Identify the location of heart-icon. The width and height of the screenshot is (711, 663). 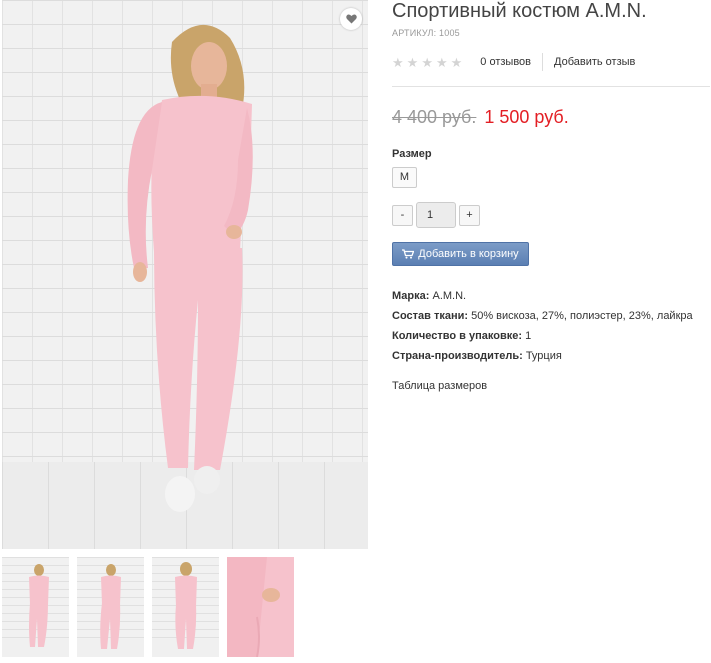
(351, 19).